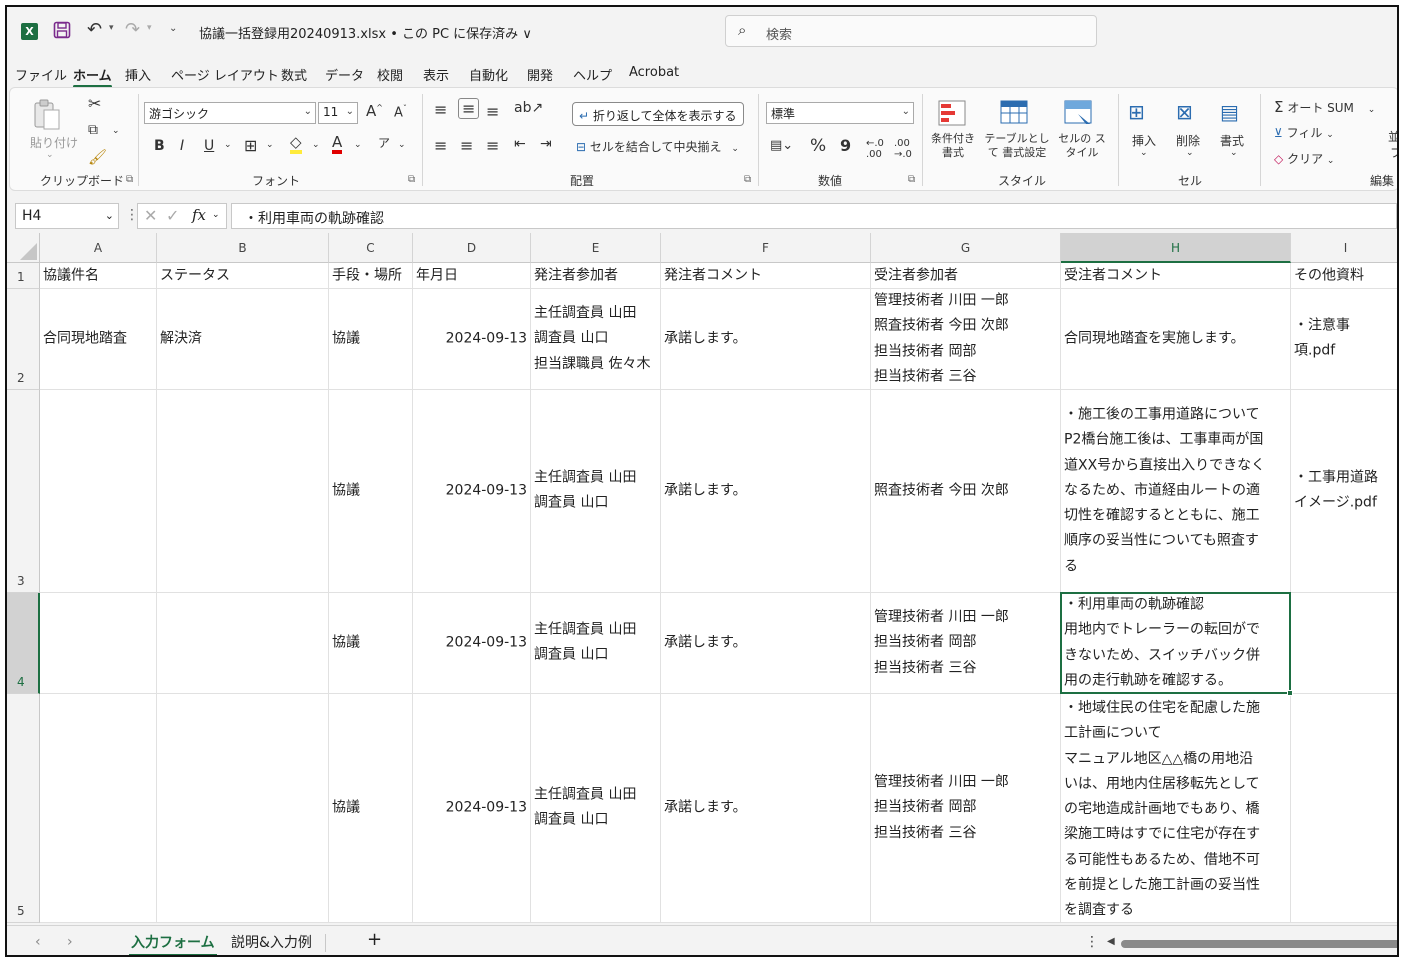 The image size is (1406, 963). I want to click on cell-E3: 主任調査員 山田 調査員 山口, so click(596, 491).